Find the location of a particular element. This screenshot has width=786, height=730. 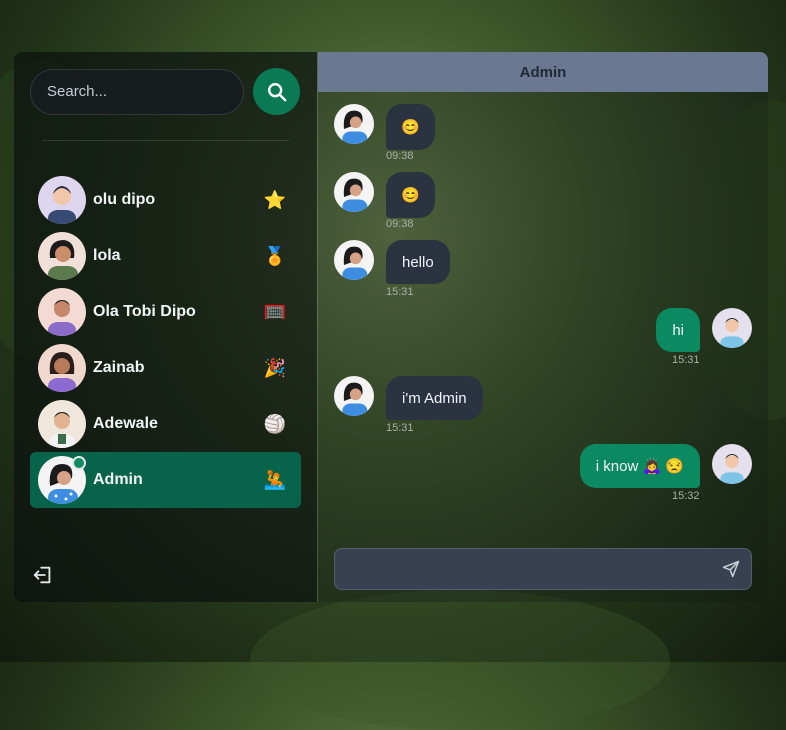

contact-item: Adewale 🏐 is located at coordinates (165, 424).